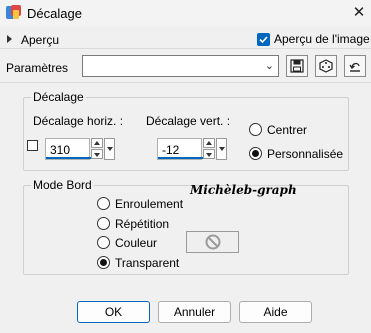  Describe the element at coordinates (263, 39) in the screenshot. I see `image-preview-checkbox` at that location.